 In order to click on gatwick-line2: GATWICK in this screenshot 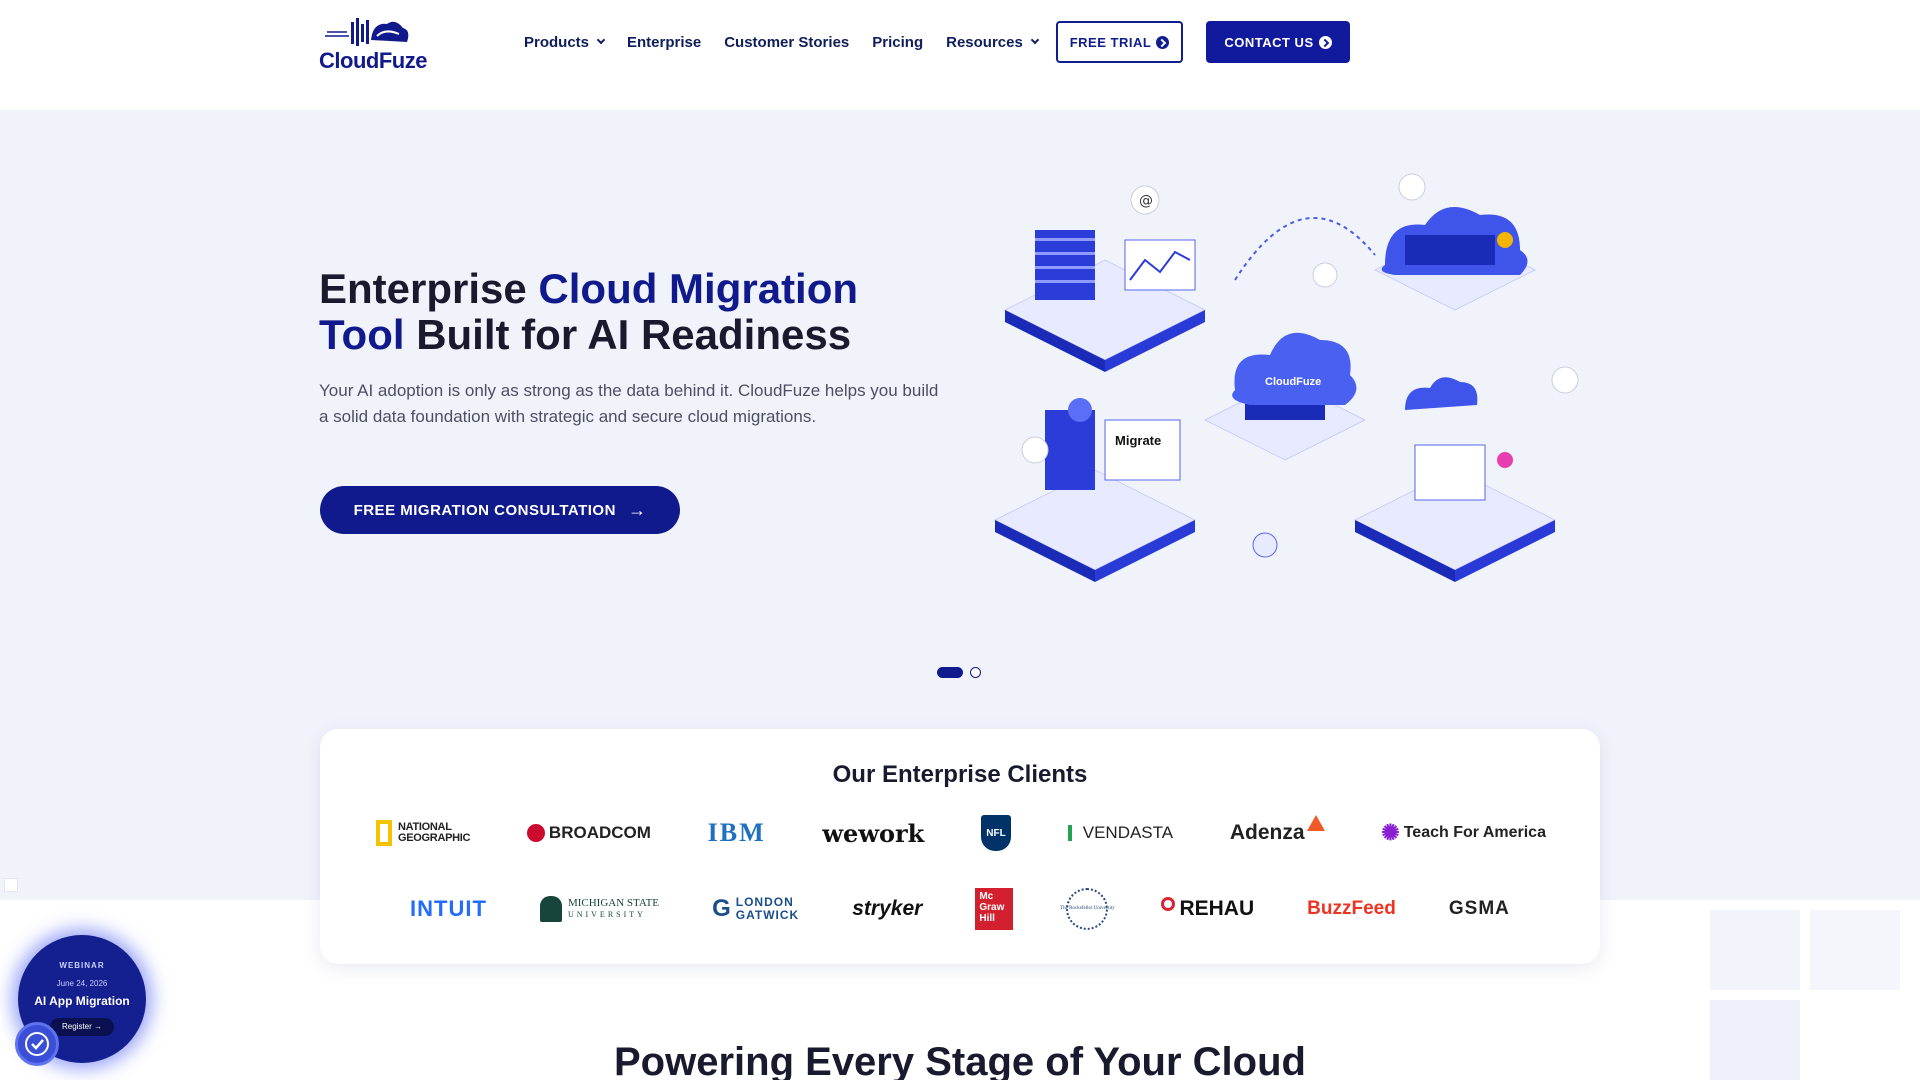, I will do `click(767, 915)`.